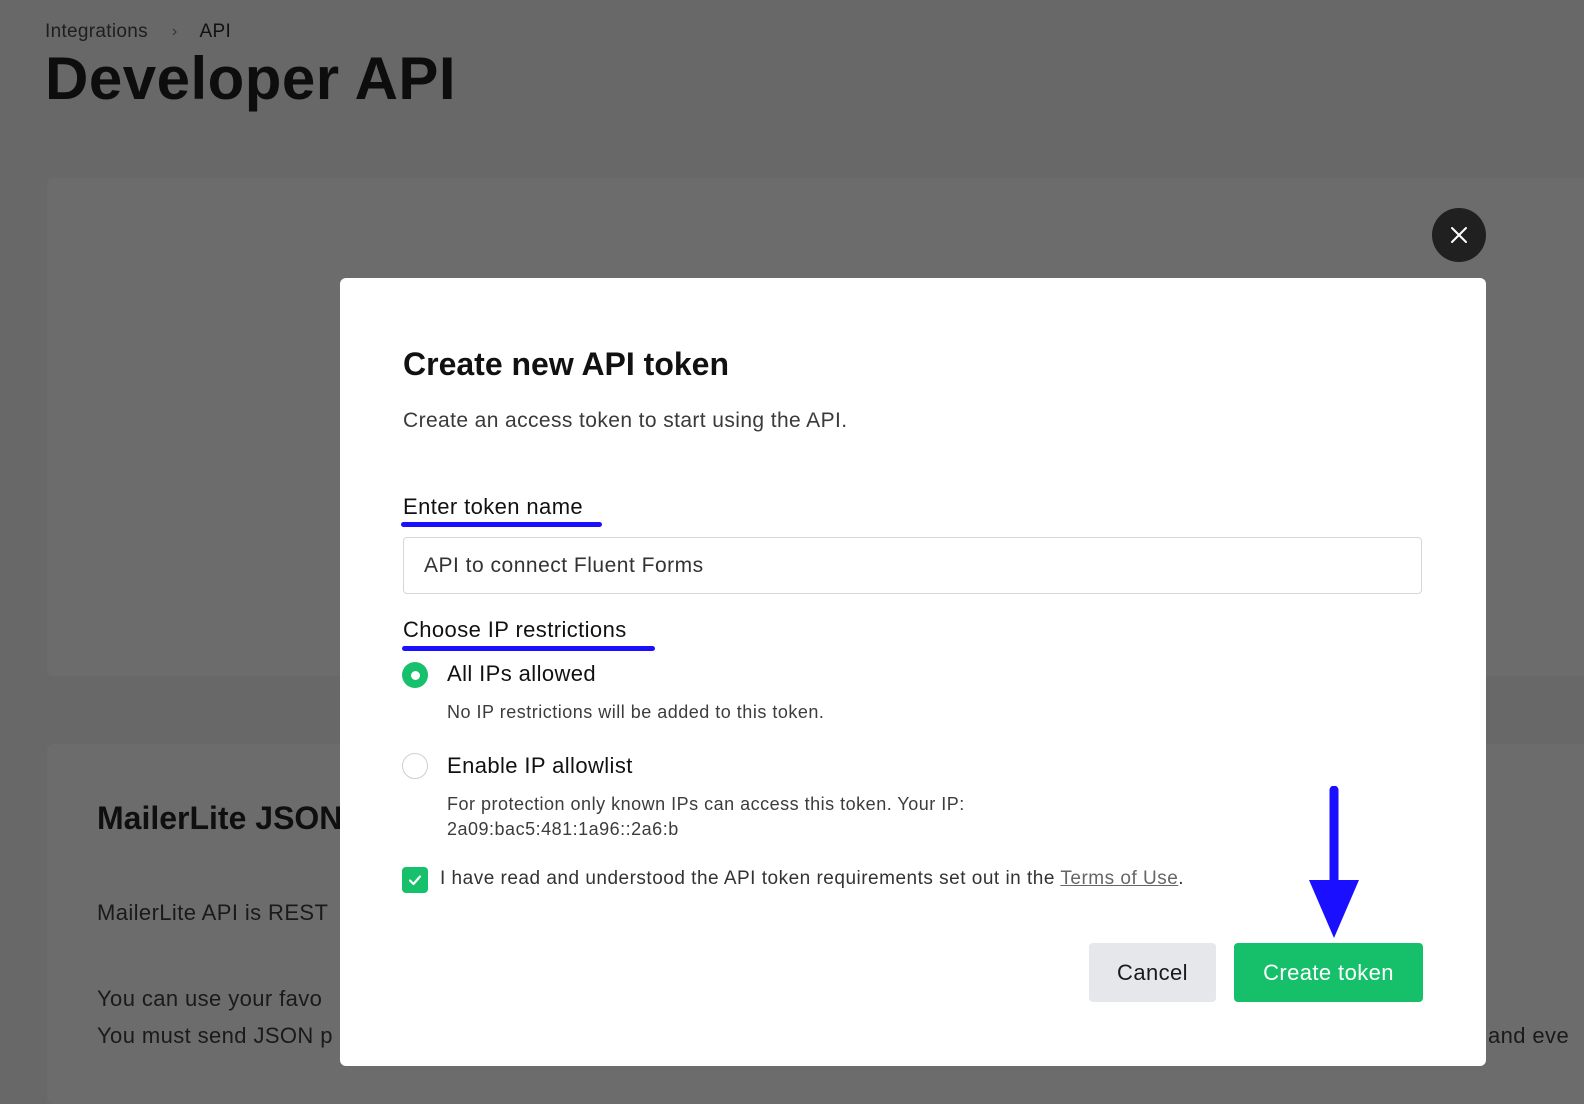  Describe the element at coordinates (1334, 862) in the screenshot. I see `arrow-down-icon` at that location.